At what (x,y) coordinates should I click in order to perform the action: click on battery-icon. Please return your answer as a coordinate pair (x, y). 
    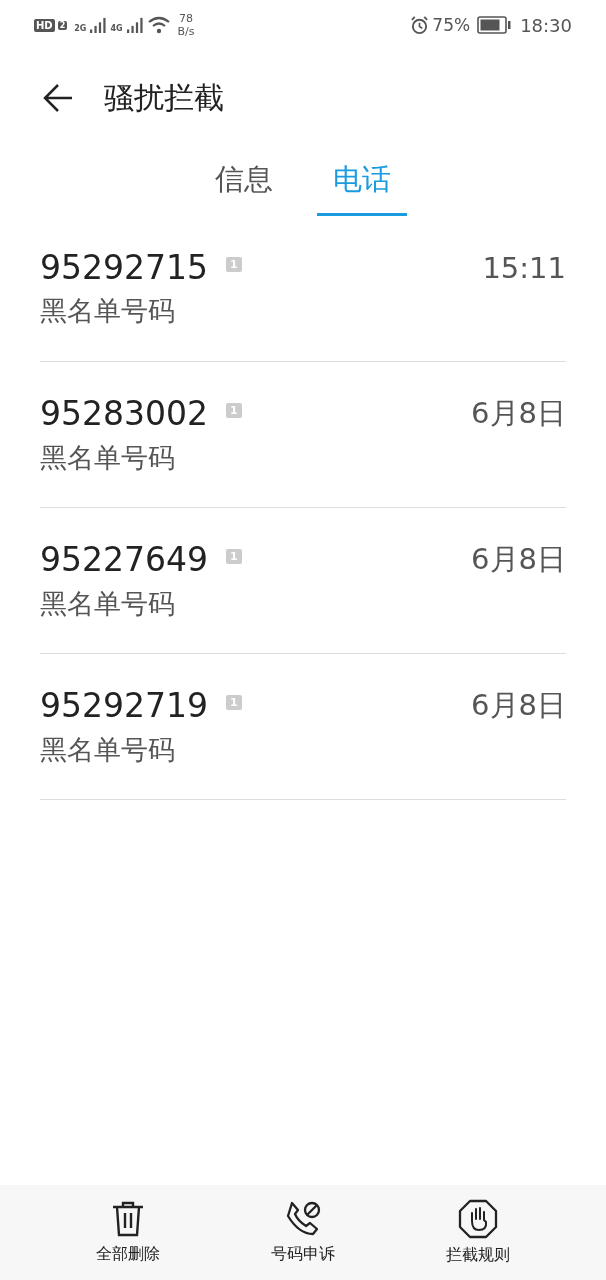
    Looking at the image, I should click on (494, 25).